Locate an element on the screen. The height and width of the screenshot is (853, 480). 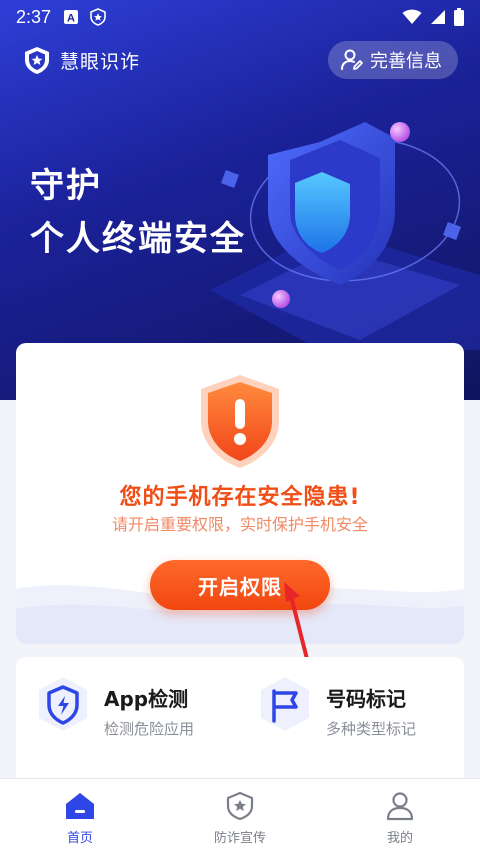
tool-subtitle: 检测危险应用 is located at coordinates (149, 729).